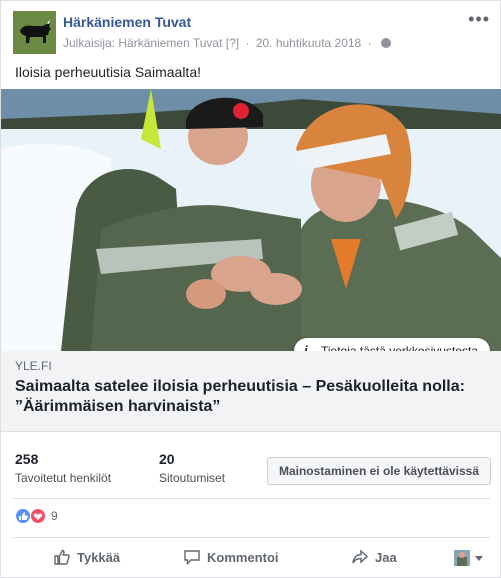 This screenshot has width=501, height=578. I want to click on share-label: Jaa, so click(386, 557).